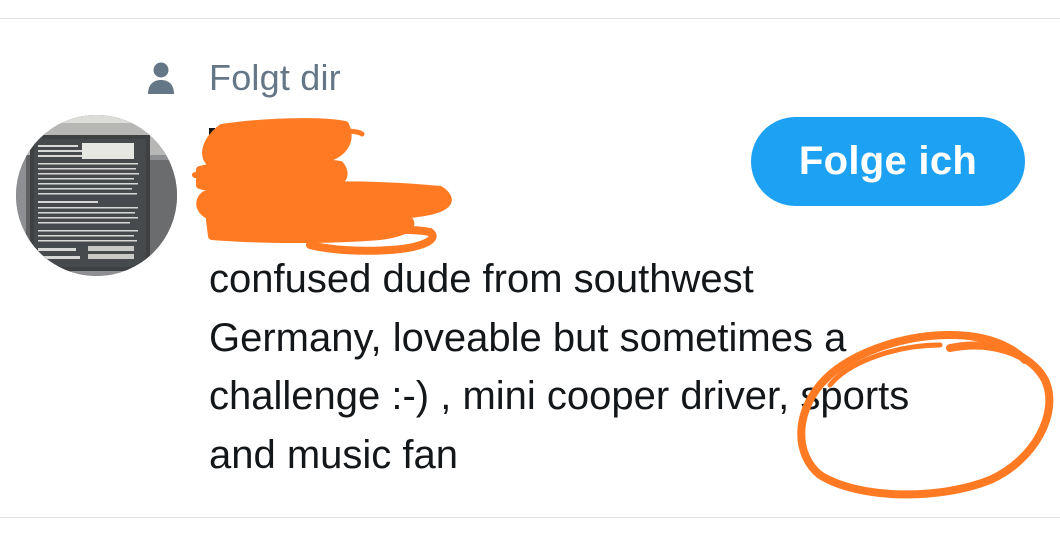 Image resolution: width=1060 pixels, height=538 pixels. Describe the element at coordinates (275, 77) in the screenshot. I see `follows-you-label: Folgt dir` at that location.